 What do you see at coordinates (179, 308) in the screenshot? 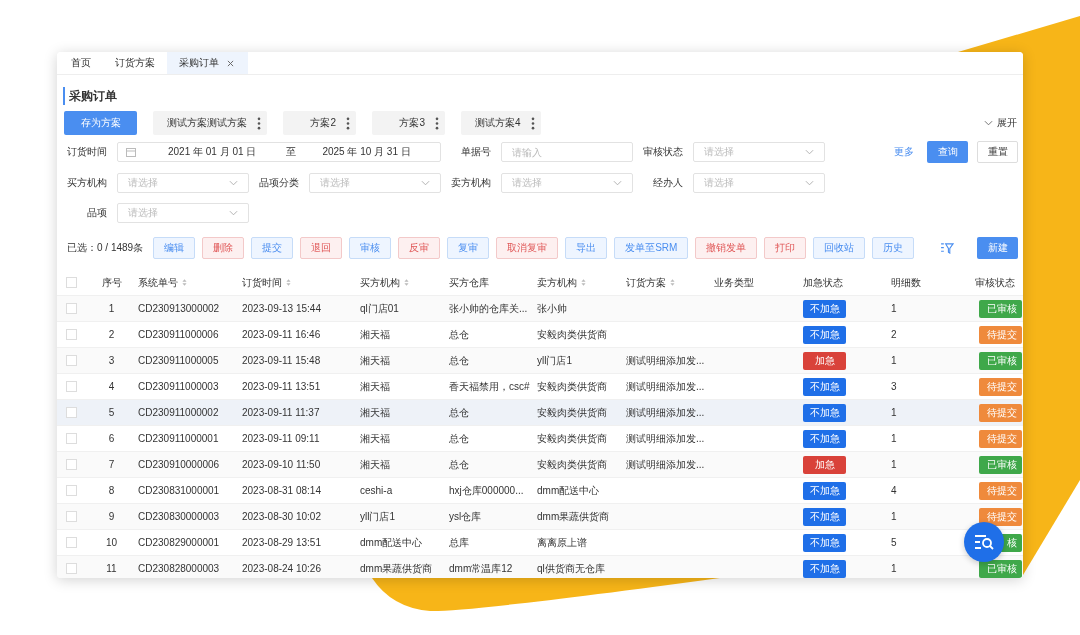
I see `table-cell: CD230913000002` at bounding box center [179, 308].